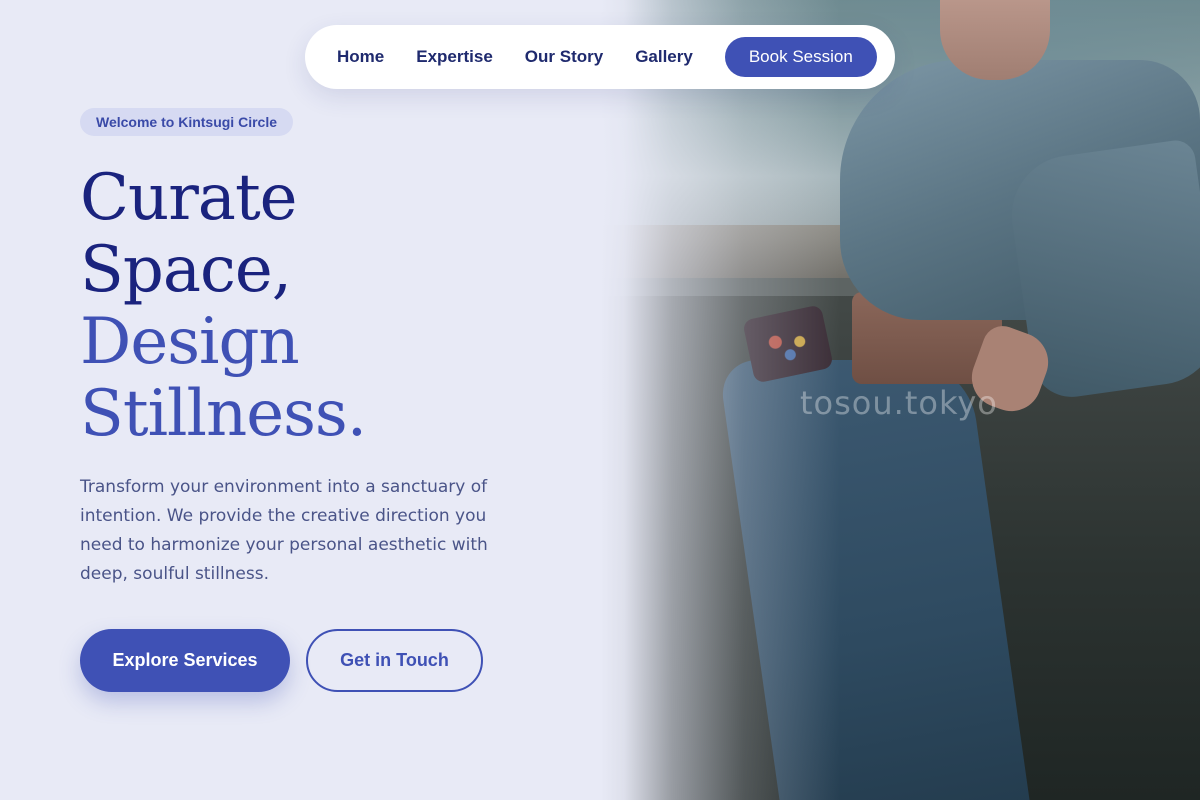  Describe the element at coordinates (189, 198) in the screenshot. I see `headline-line-1: Curate` at that location.